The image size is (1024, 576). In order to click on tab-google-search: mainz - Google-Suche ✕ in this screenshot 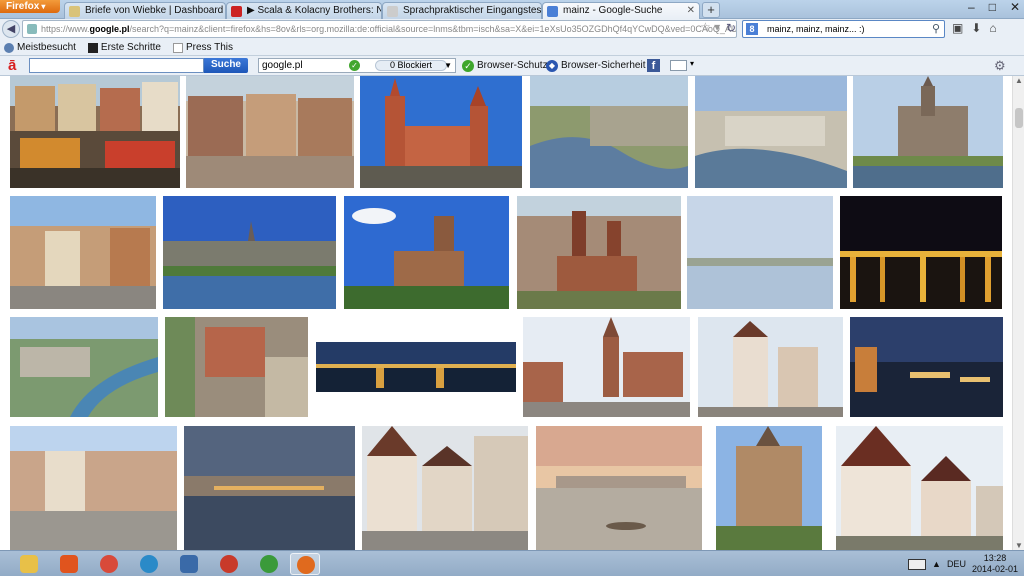, I will do `click(621, 10)`.